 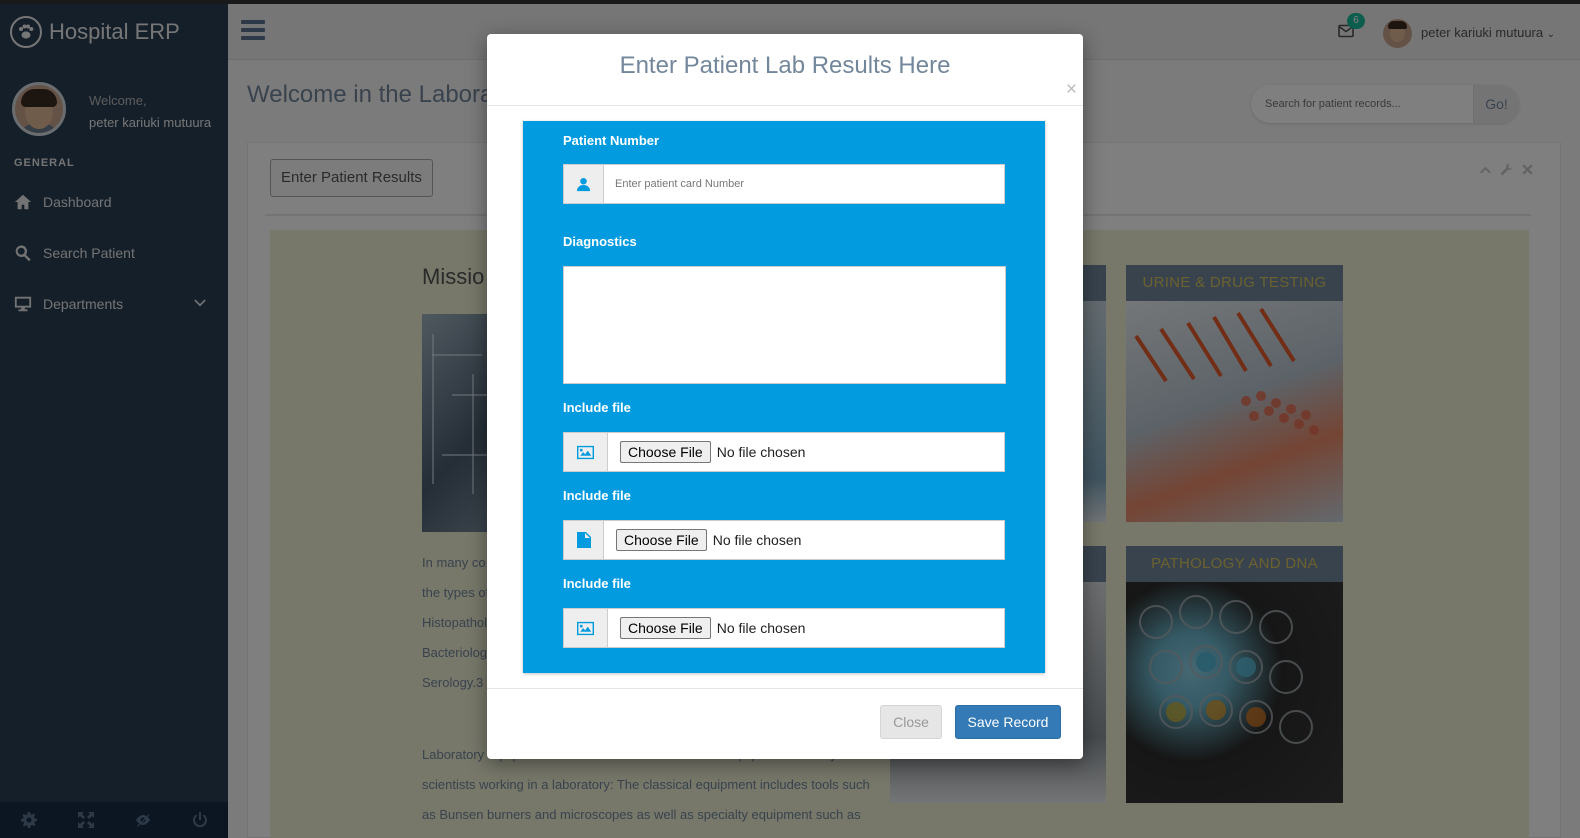 What do you see at coordinates (584, 540) in the screenshot?
I see `file-icon` at bounding box center [584, 540].